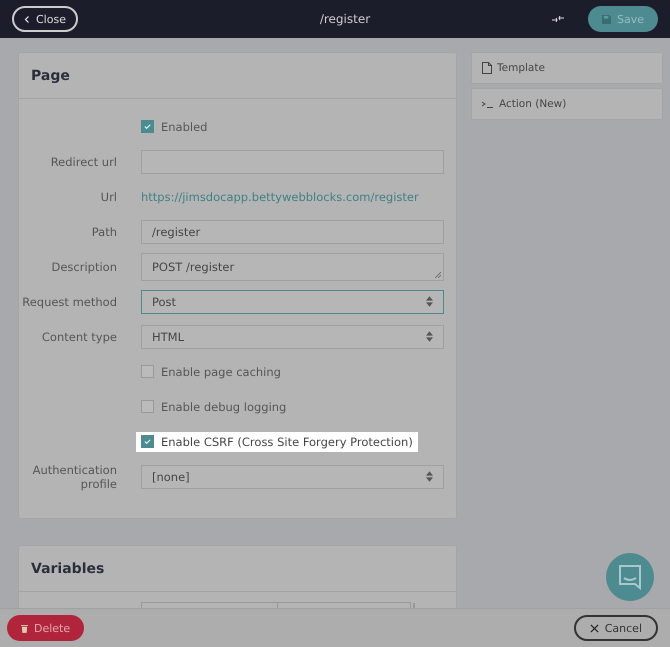  What do you see at coordinates (487, 68) in the screenshot?
I see `document-icon` at bounding box center [487, 68].